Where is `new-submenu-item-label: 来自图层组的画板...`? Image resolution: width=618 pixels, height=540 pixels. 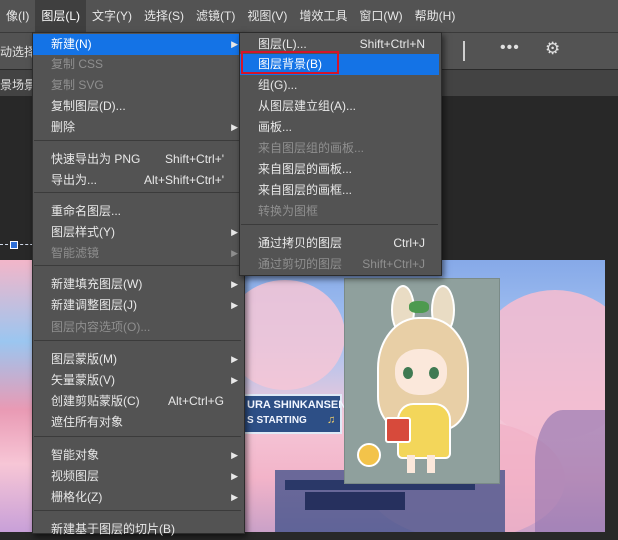
new-submenu-item-label: 来自图层组的画板... is located at coordinates (311, 148).